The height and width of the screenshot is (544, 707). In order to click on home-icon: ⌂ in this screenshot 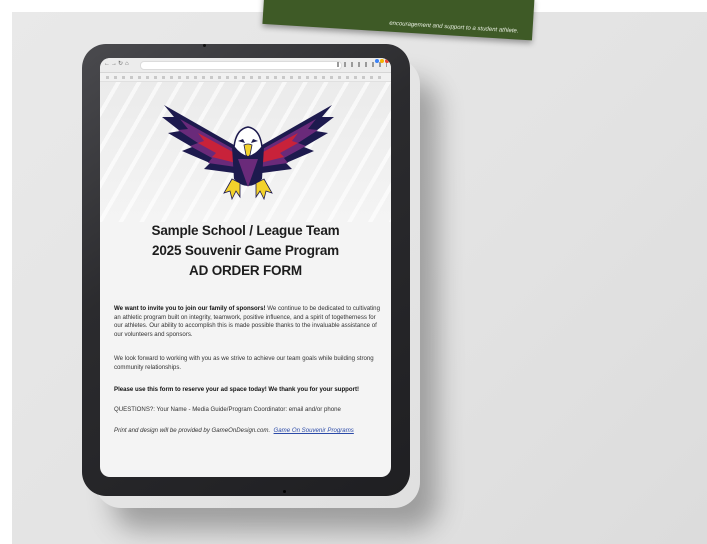, I will do `click(127, 64)`.